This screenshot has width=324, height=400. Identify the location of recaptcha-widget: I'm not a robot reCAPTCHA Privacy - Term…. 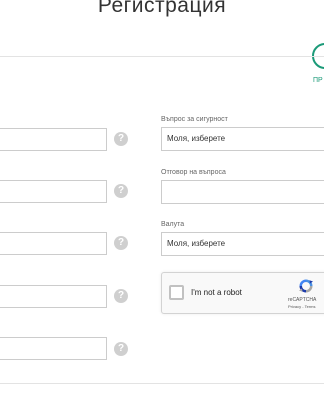
(242, 293).